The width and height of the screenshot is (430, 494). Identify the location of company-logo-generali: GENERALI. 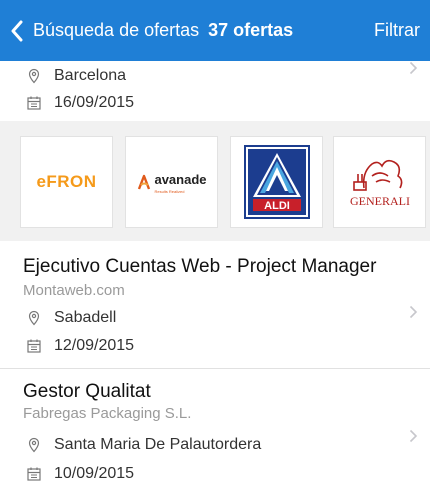
(379, 182).